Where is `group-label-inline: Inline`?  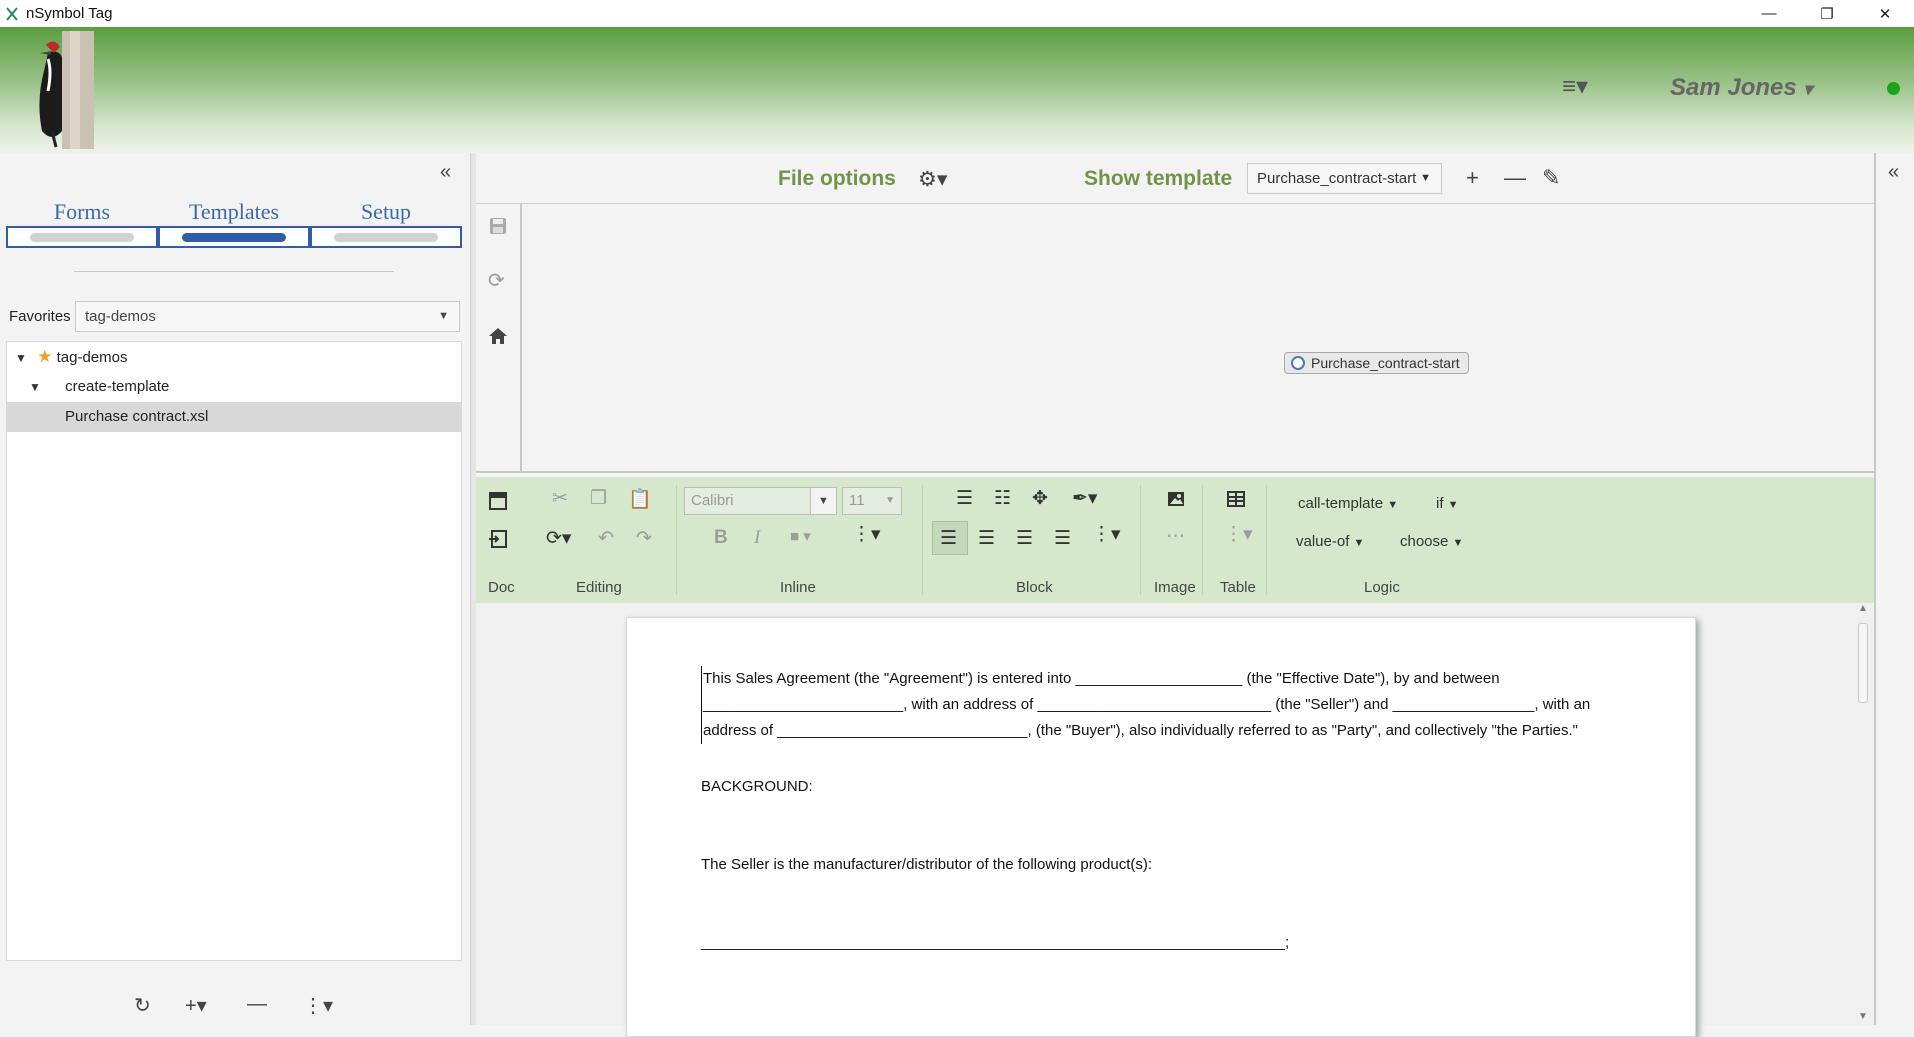 group-label-inline: Inline is located at coordinates (798, 587).